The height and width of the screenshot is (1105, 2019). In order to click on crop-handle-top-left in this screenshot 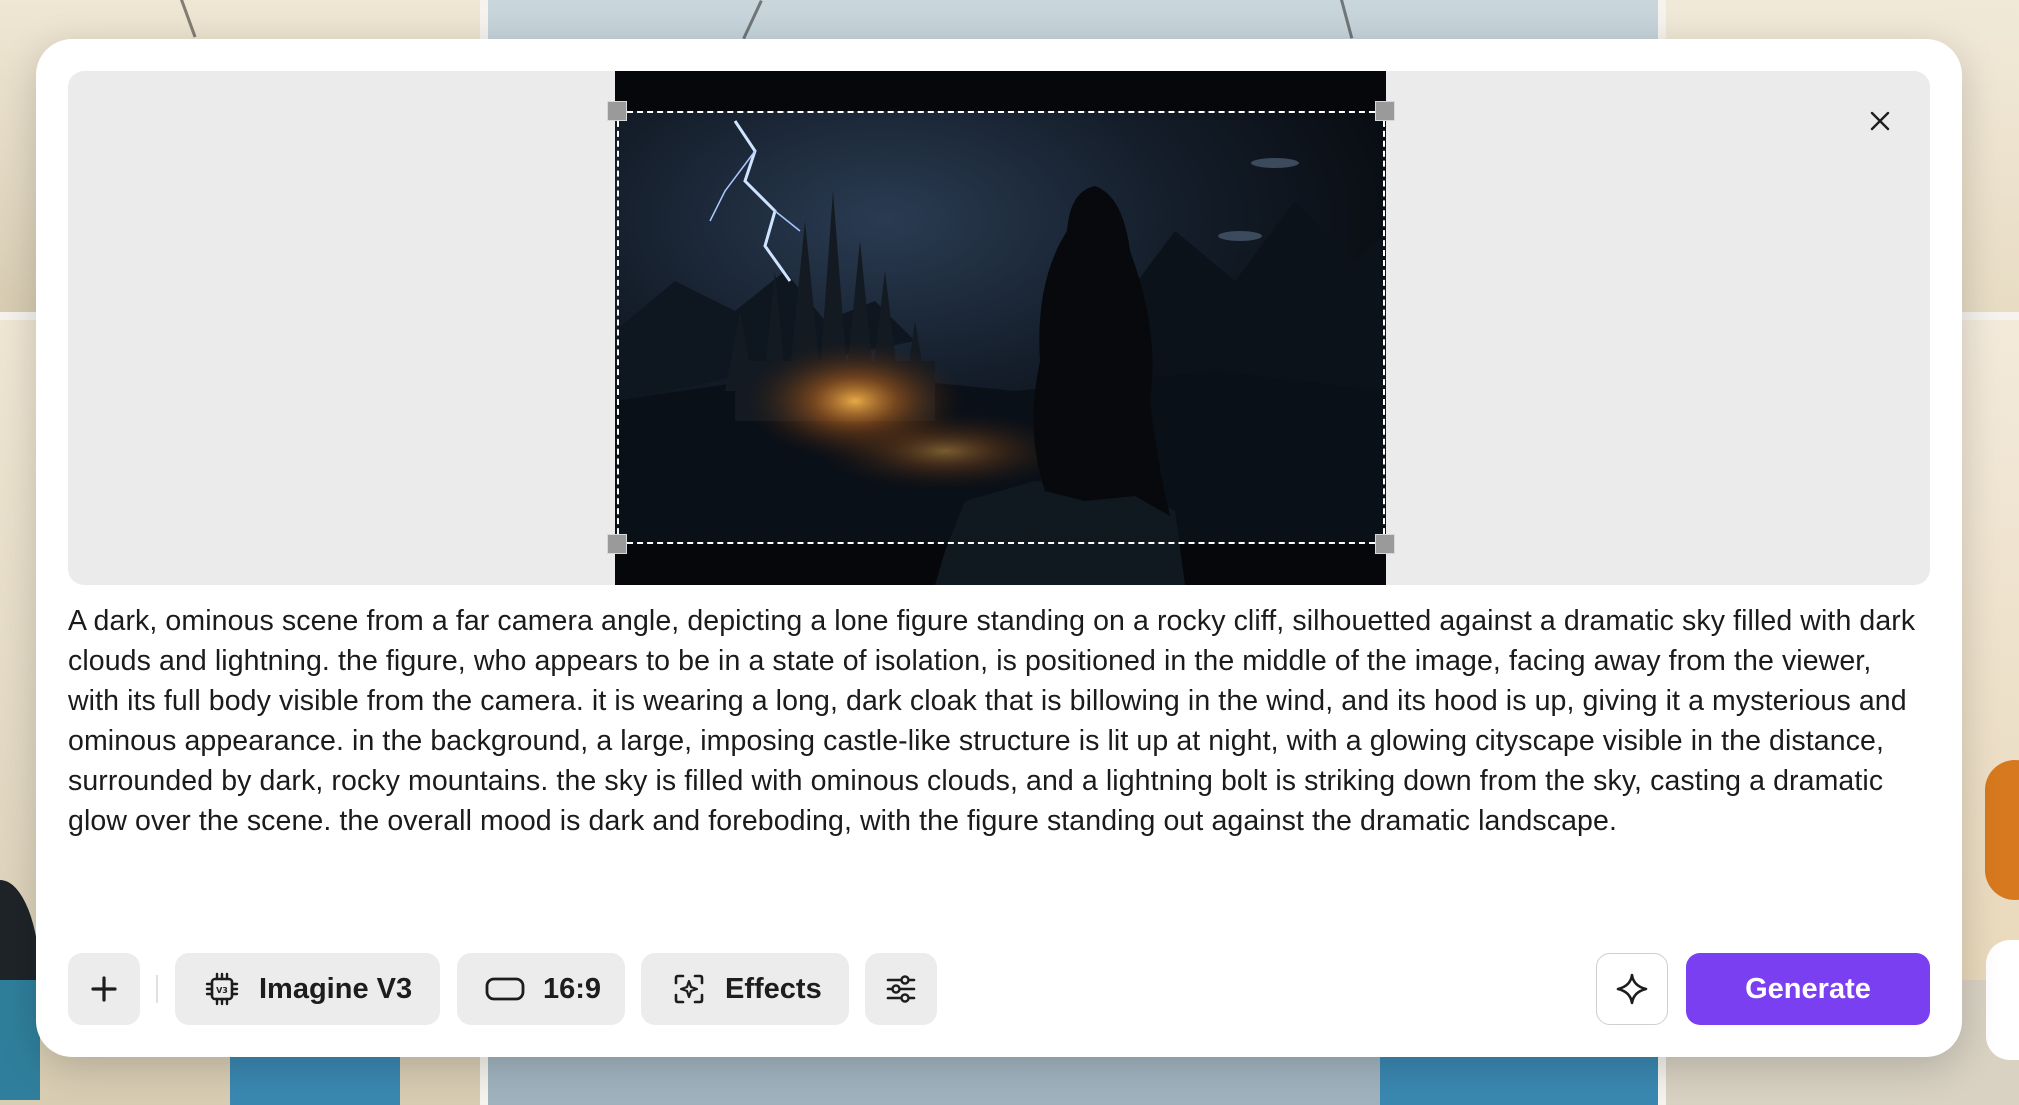, I will do `click(617, 111)`.